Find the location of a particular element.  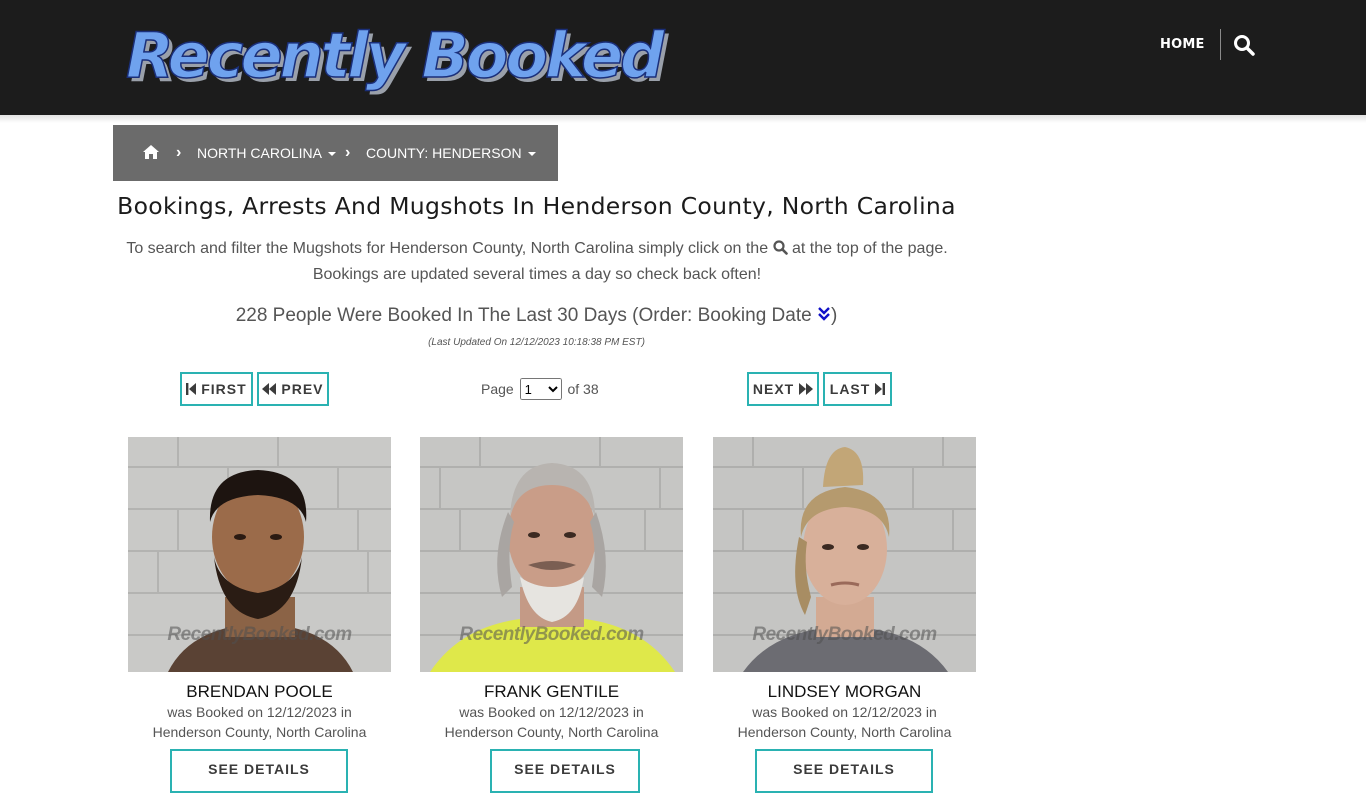

page-select: 1 is located at coordinates (540, 389).